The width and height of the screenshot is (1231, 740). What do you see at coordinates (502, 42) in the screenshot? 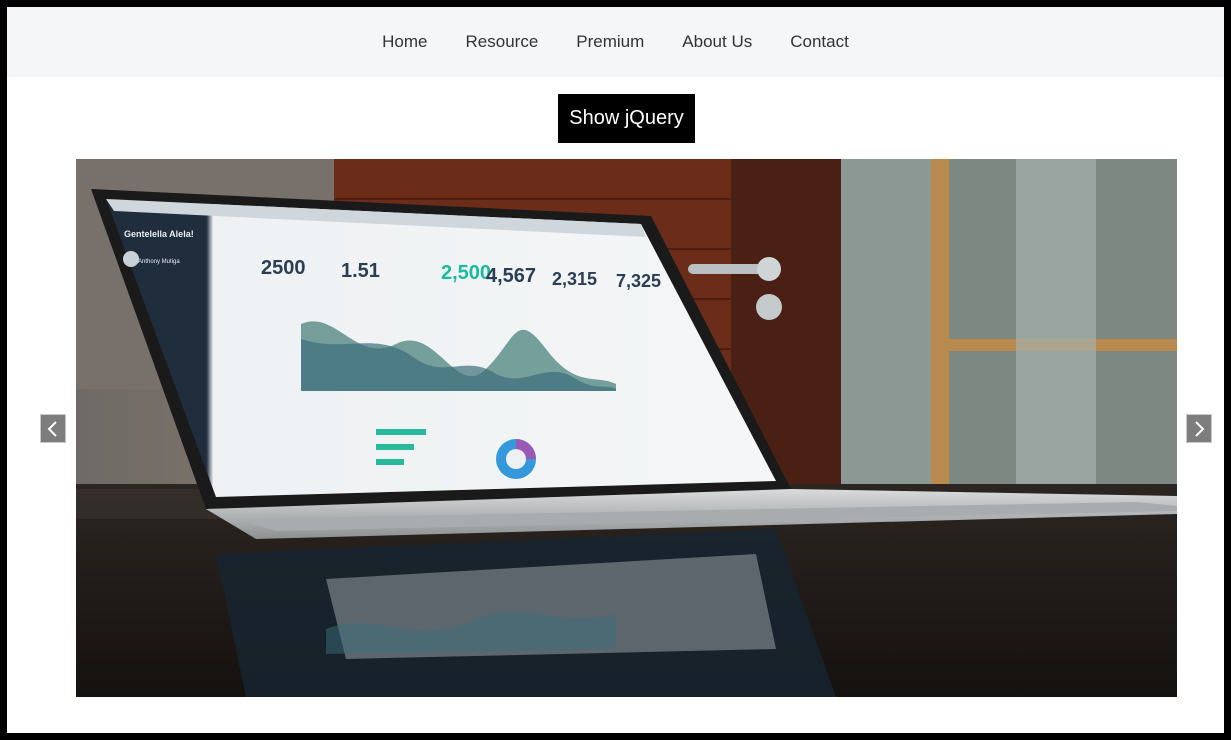
I see `nav-resource-link: Resource` at bounding box center [502, 42].